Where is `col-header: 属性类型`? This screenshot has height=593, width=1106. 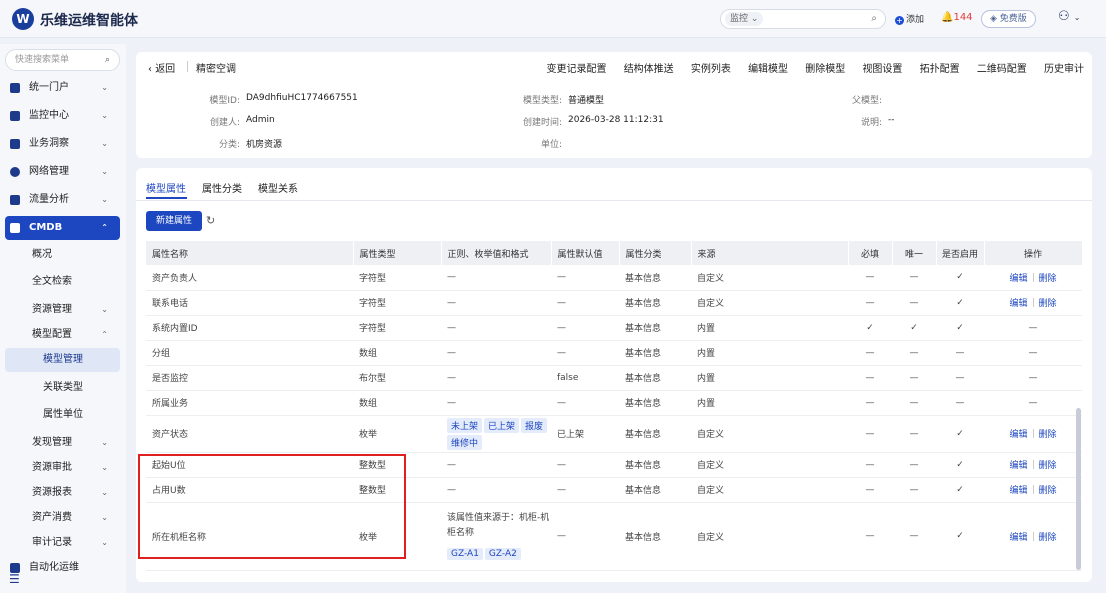 col-header: 属性类型 is located at coordinates (397, 253).